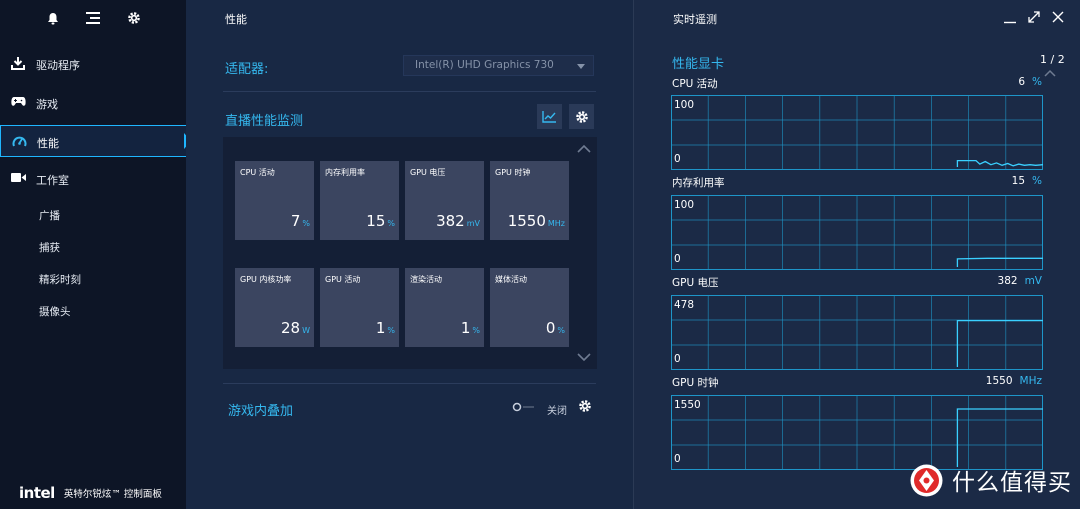 This screenshot has width=1080, height=509. I want to click on line-chart-icon, so click(549, 116).